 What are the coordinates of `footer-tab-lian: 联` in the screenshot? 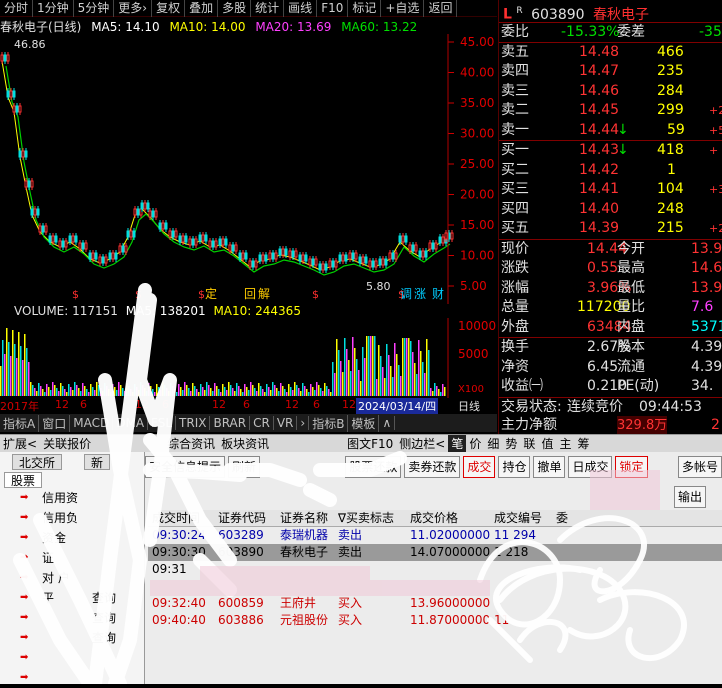 It's located at (529, 443).